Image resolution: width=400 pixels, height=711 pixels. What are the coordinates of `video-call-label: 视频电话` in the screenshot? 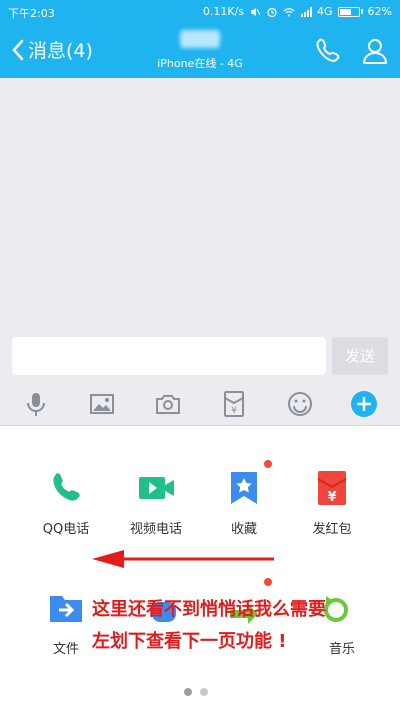 It's located at (155, 529).